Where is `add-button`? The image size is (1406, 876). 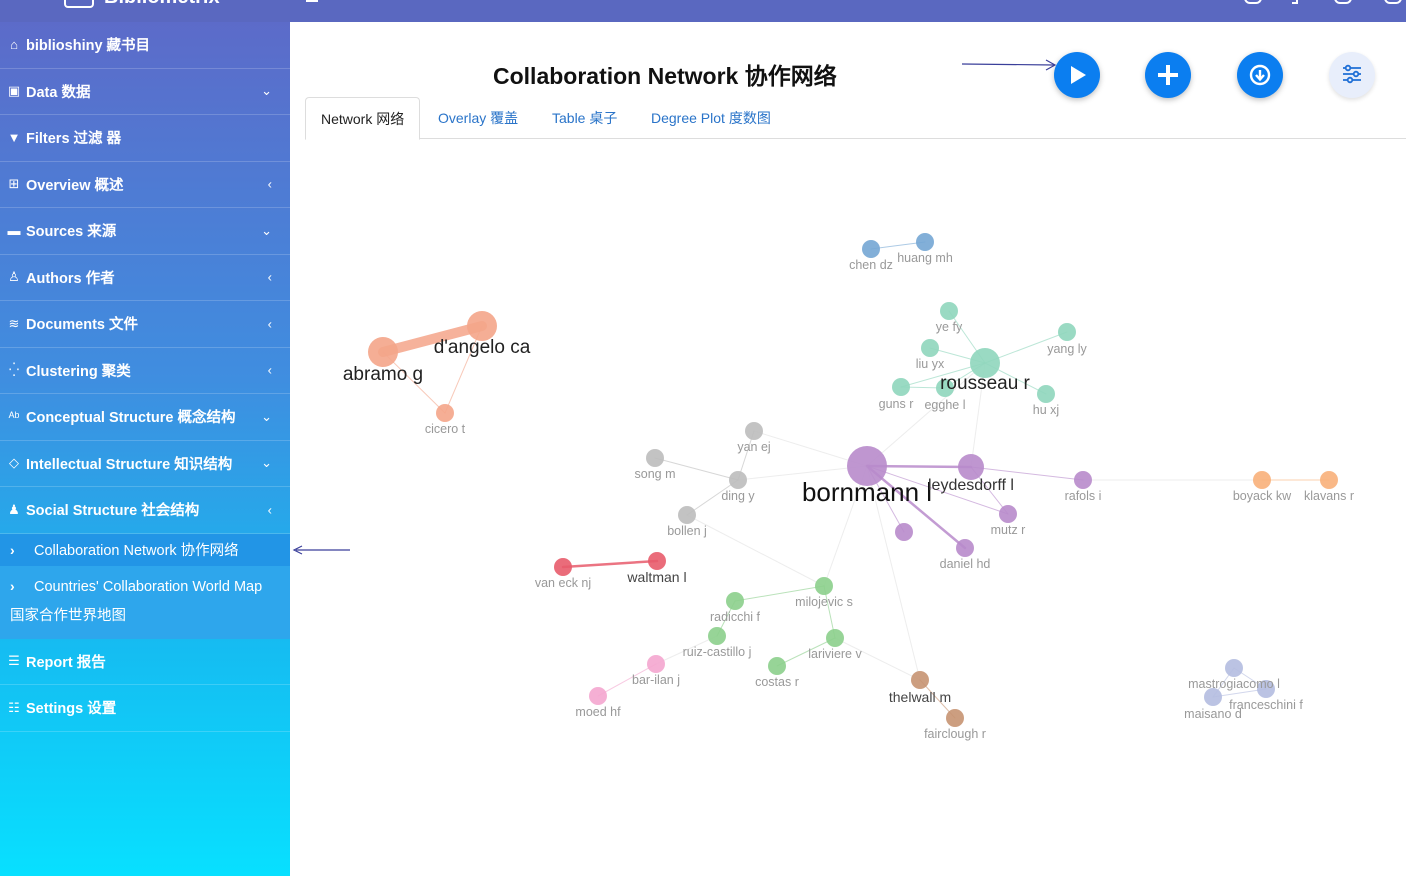
add-button is located at coordinates (1168, 75).